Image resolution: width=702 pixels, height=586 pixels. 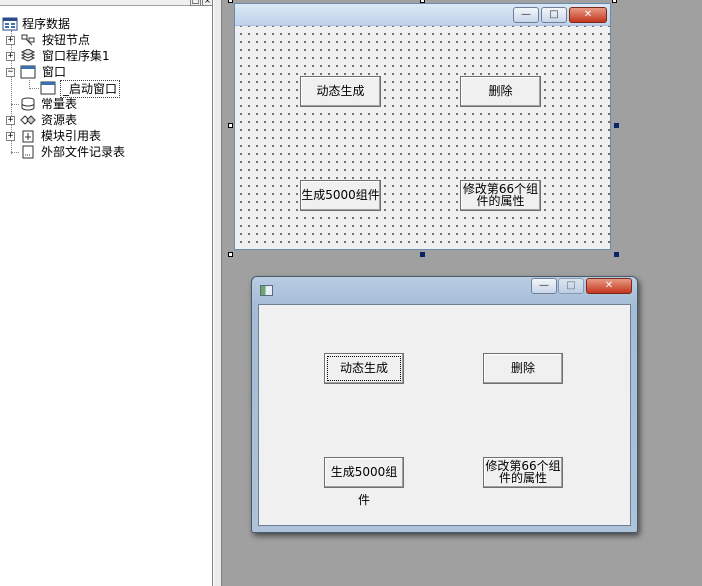 I want to click on resources-icon, so click(x=28, y=120).